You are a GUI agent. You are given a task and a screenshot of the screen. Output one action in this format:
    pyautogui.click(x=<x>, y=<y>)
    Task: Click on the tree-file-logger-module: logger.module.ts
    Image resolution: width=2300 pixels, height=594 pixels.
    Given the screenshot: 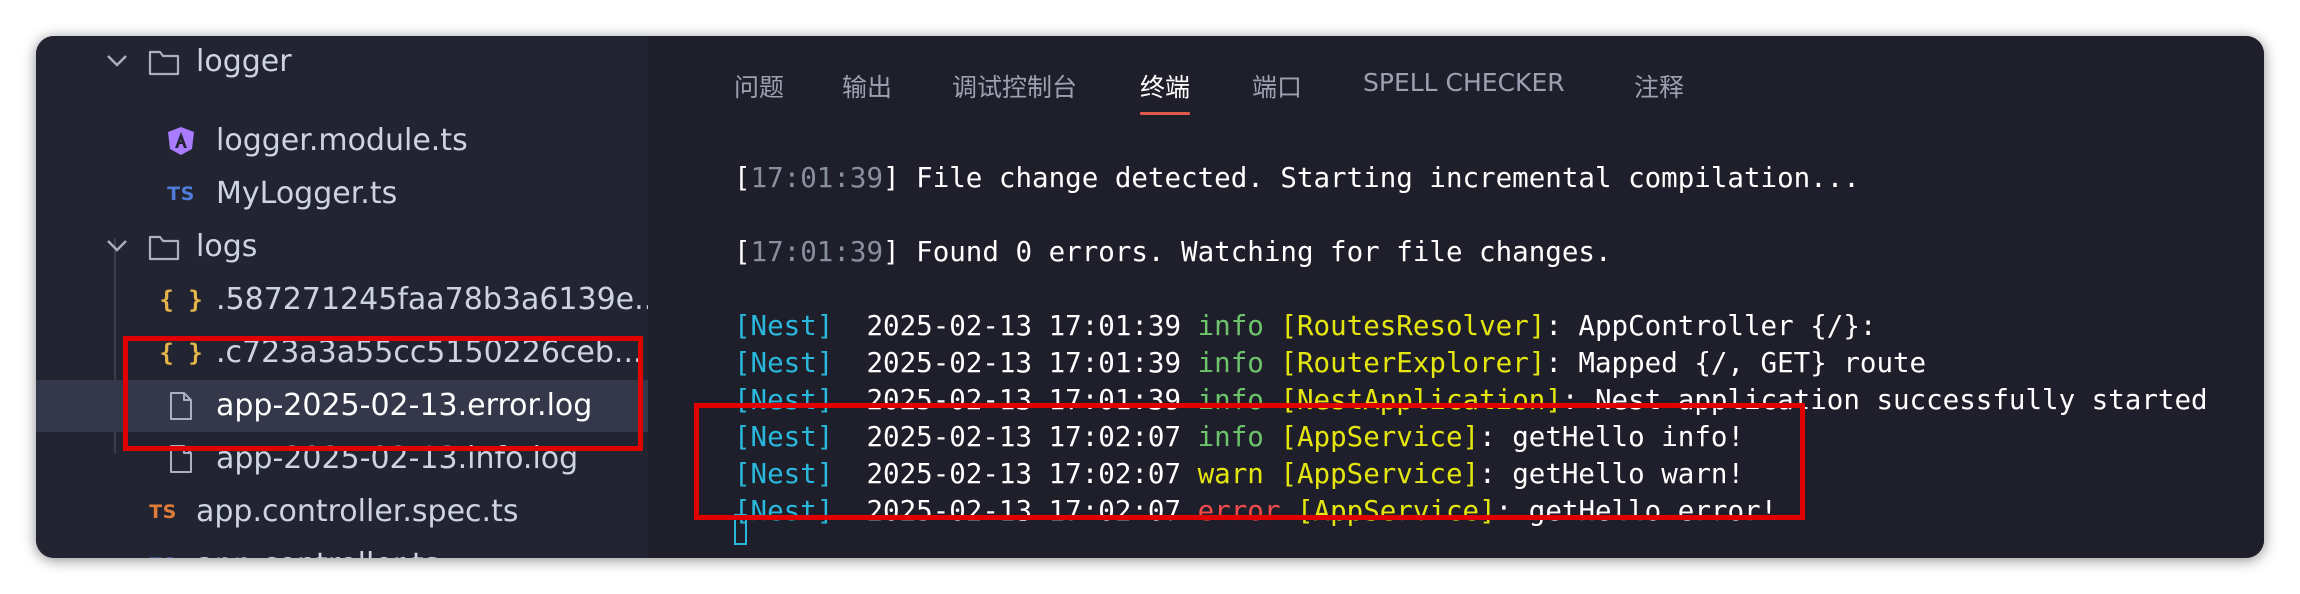 What is the action you would take?
    pyautogui.click(x=342, y=141)
    